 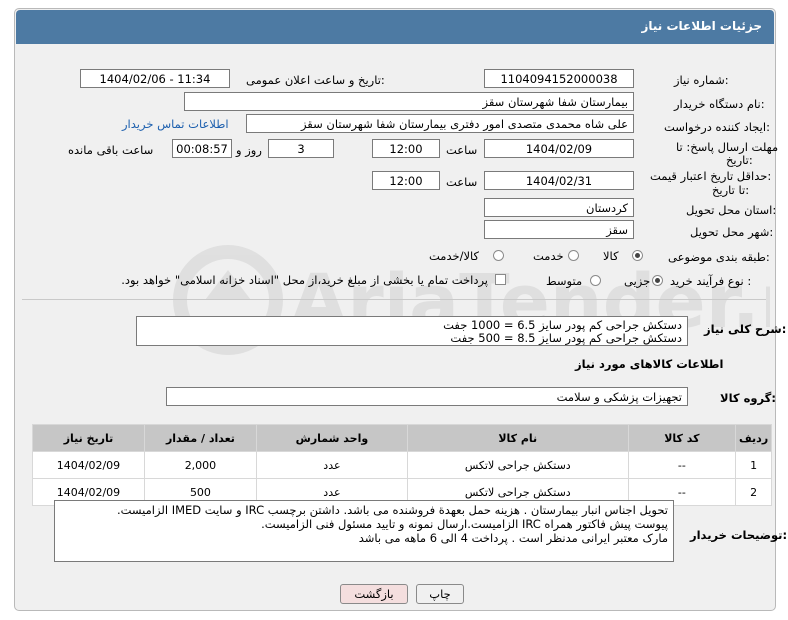 What do you see at coordinates (517, 438) in the screenshot?
I see `col-name-header: نام کالا` at bounding box center [517, 438].